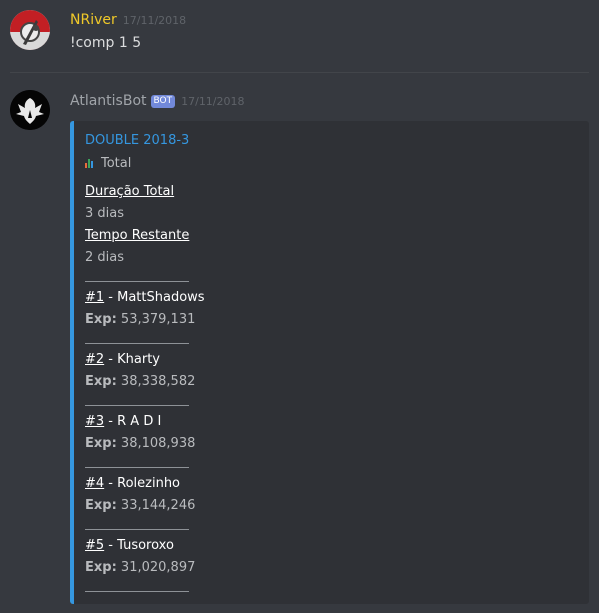 The width and height of the screenshot is (599, 613). Describe the element at coordinates (158, 505) in the screenshot. I see `exp-value: 33,144,246` at that location.